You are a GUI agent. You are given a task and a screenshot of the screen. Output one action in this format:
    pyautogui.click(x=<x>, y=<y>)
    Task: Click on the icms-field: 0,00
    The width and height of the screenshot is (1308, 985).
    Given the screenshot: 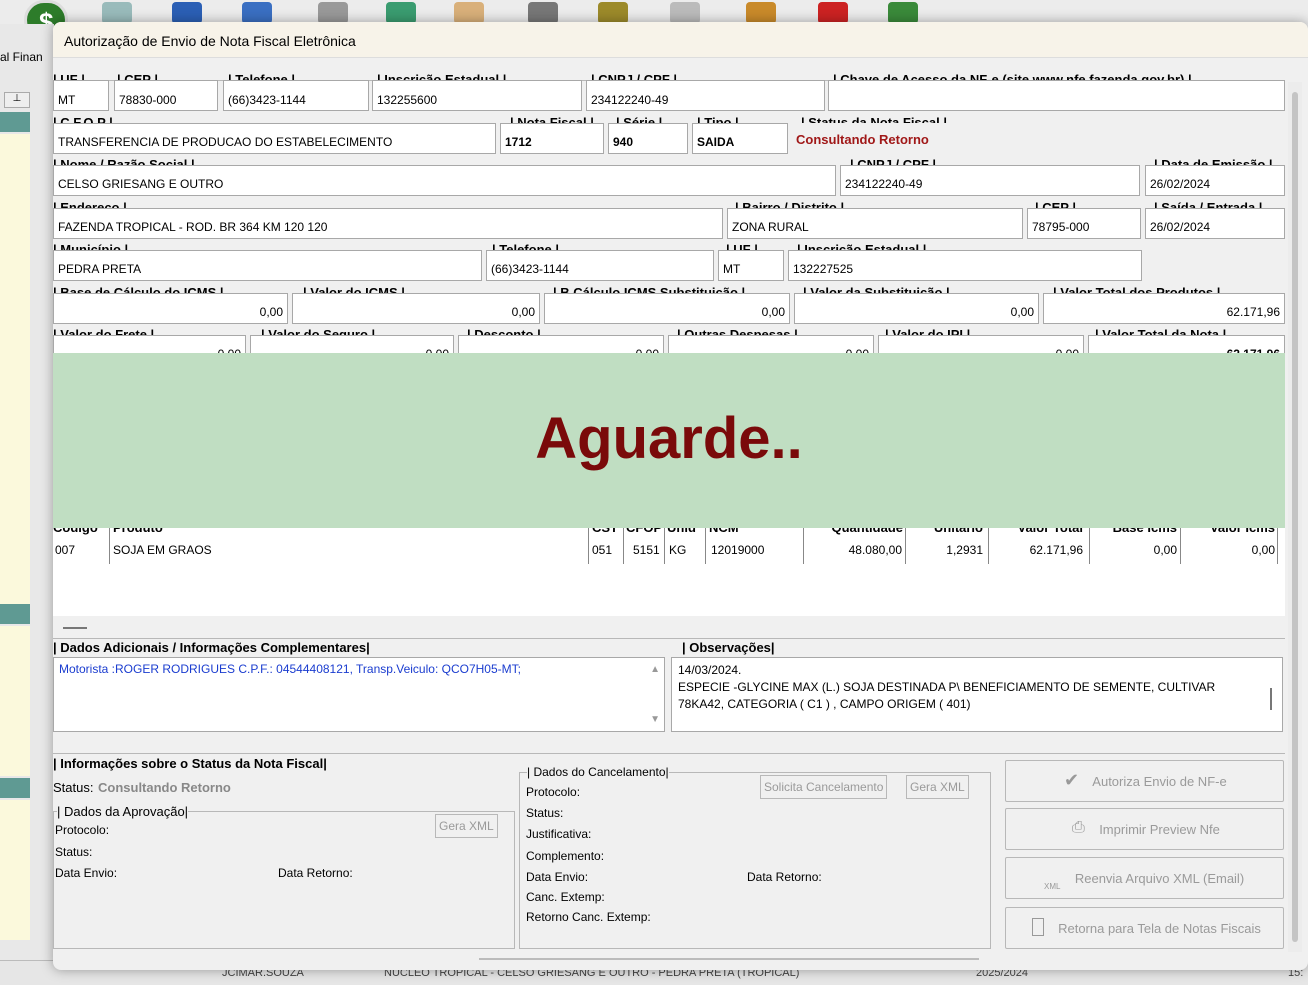 What is the action you would take?
    pyautogui.click(x=416, y=308)
    